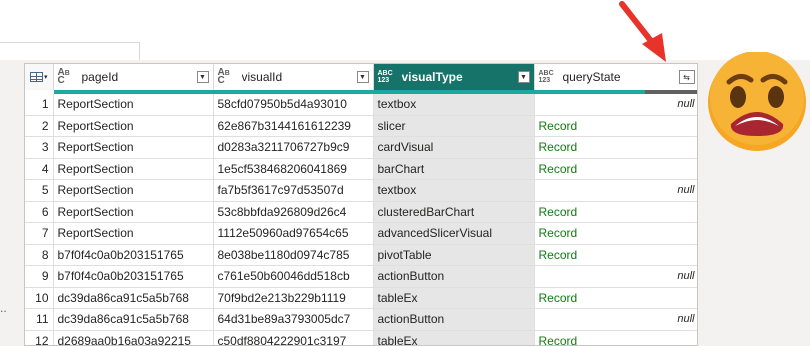 This screenshot has height=346, width=810. Describe the element at coordinates (670, 92) in the screenshot. I see `column-quality-bar` at that location.